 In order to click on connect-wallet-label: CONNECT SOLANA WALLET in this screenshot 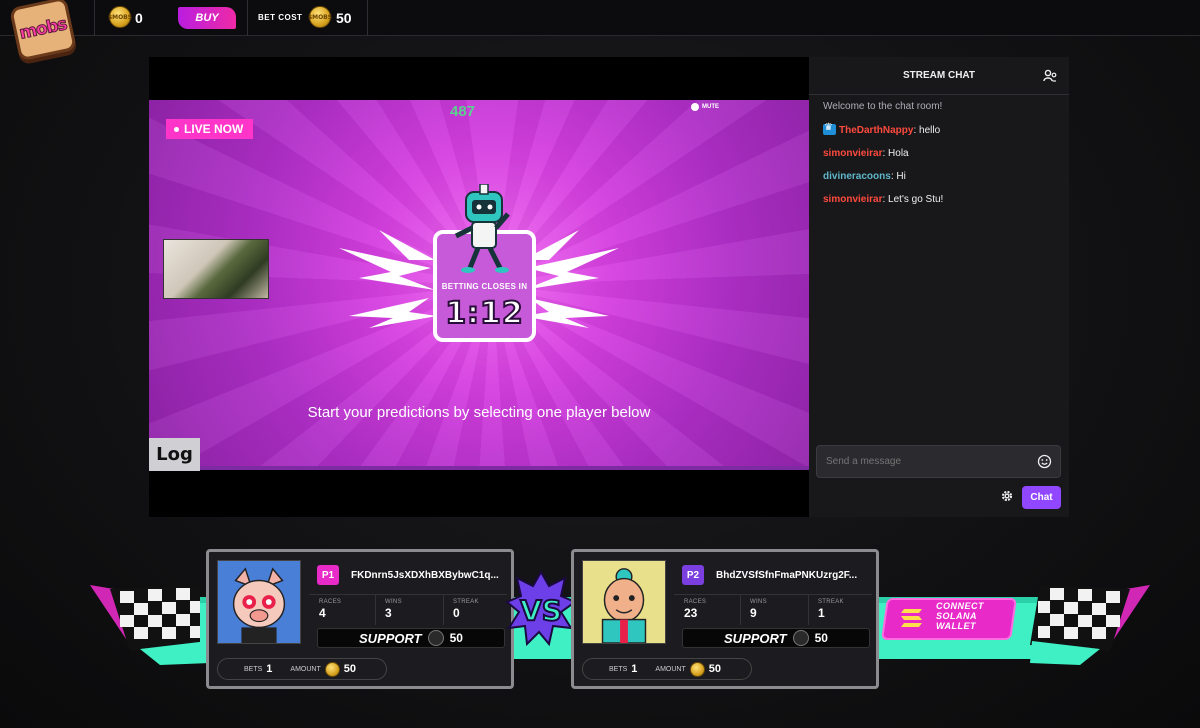, I will do `click(960, 616)`.